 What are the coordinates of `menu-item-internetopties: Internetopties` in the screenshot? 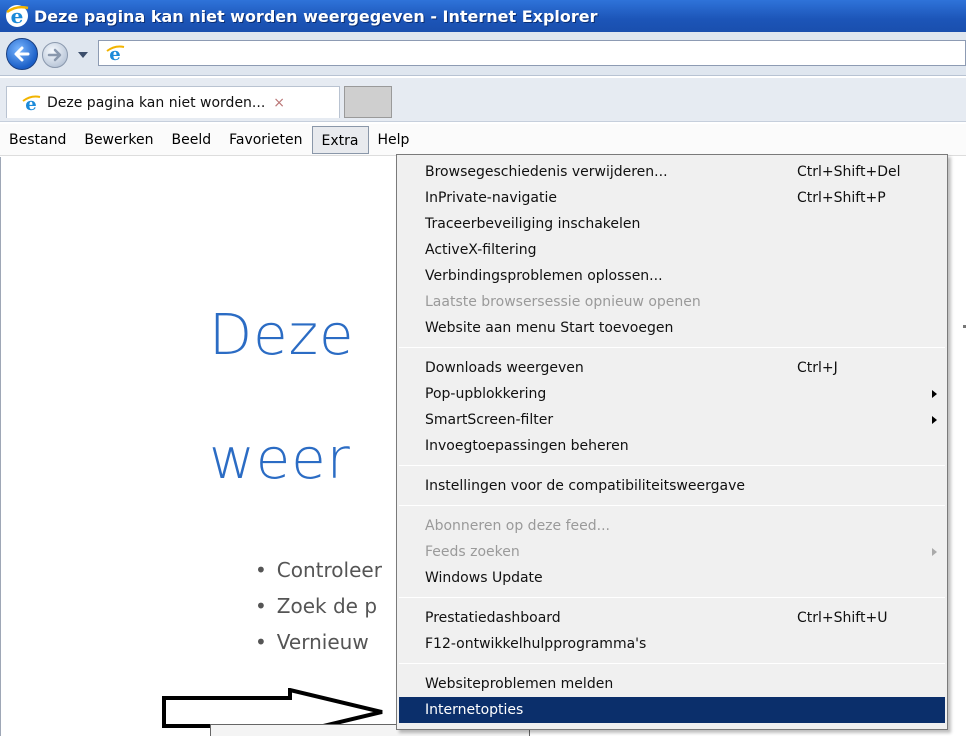 It's located at (672, 710).